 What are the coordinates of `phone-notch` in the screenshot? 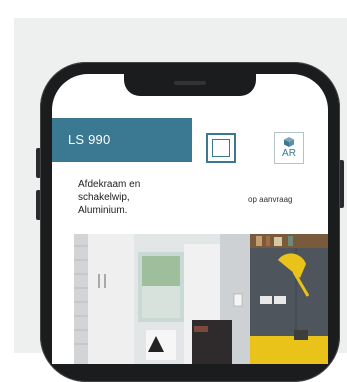 It's located at (190, 85).